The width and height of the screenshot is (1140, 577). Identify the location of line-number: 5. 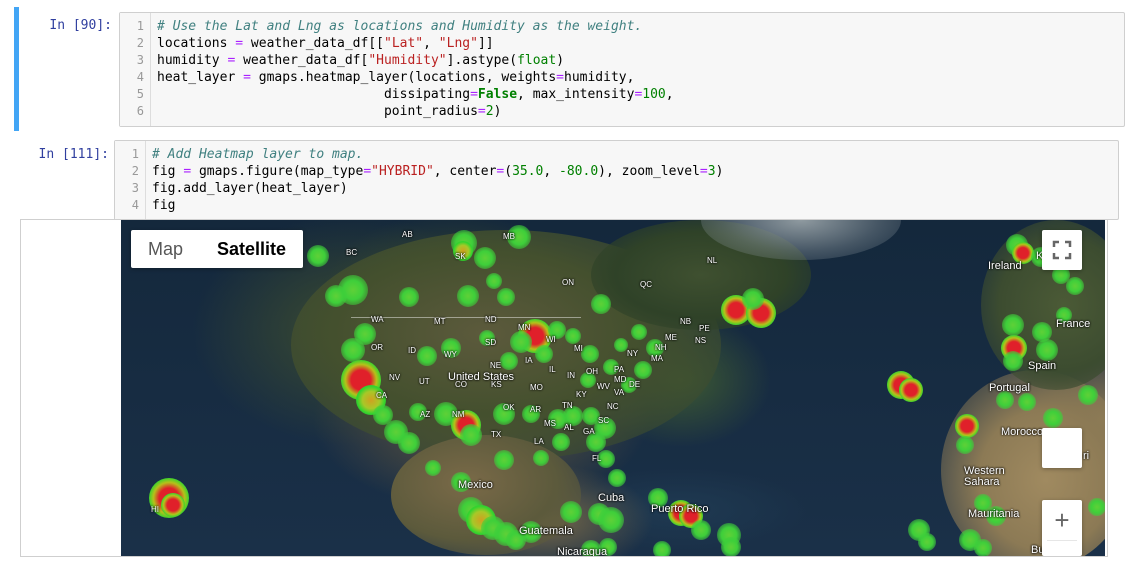
(140, 94).